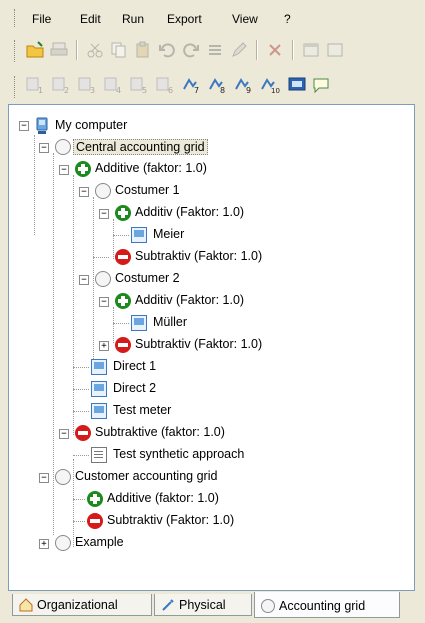 The height and width of the screenshot is (623, 425). What do you see at coordinates (257, 50) in the screenshot?
I see `toolbar-separator` at bounding box center [257, 50].